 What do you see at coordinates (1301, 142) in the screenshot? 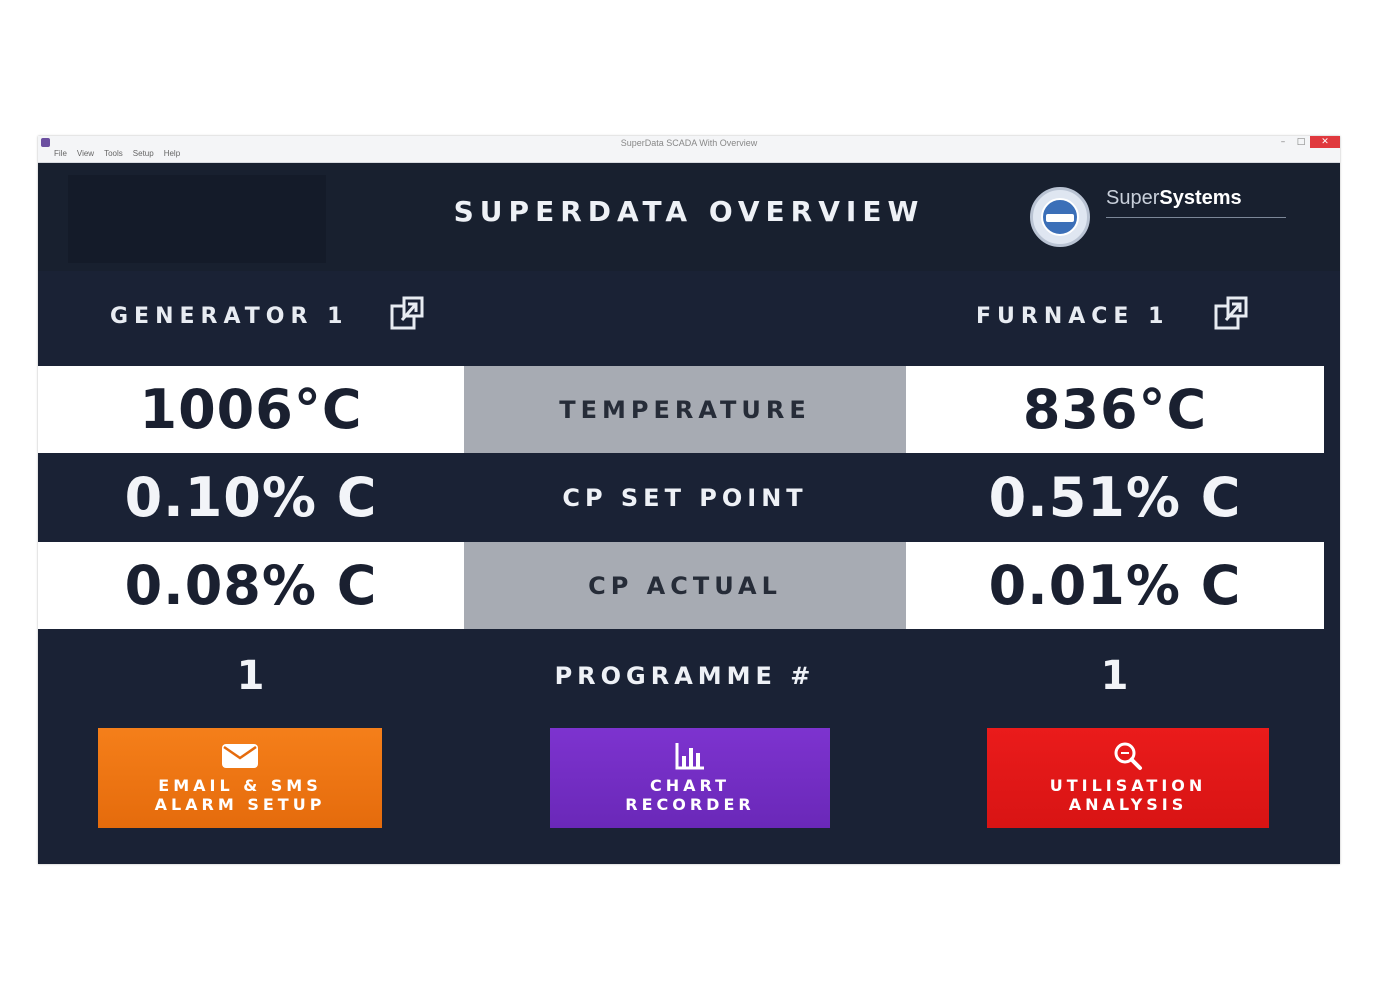
I see `maximize-button: □` at bounding box center [1301, 142].